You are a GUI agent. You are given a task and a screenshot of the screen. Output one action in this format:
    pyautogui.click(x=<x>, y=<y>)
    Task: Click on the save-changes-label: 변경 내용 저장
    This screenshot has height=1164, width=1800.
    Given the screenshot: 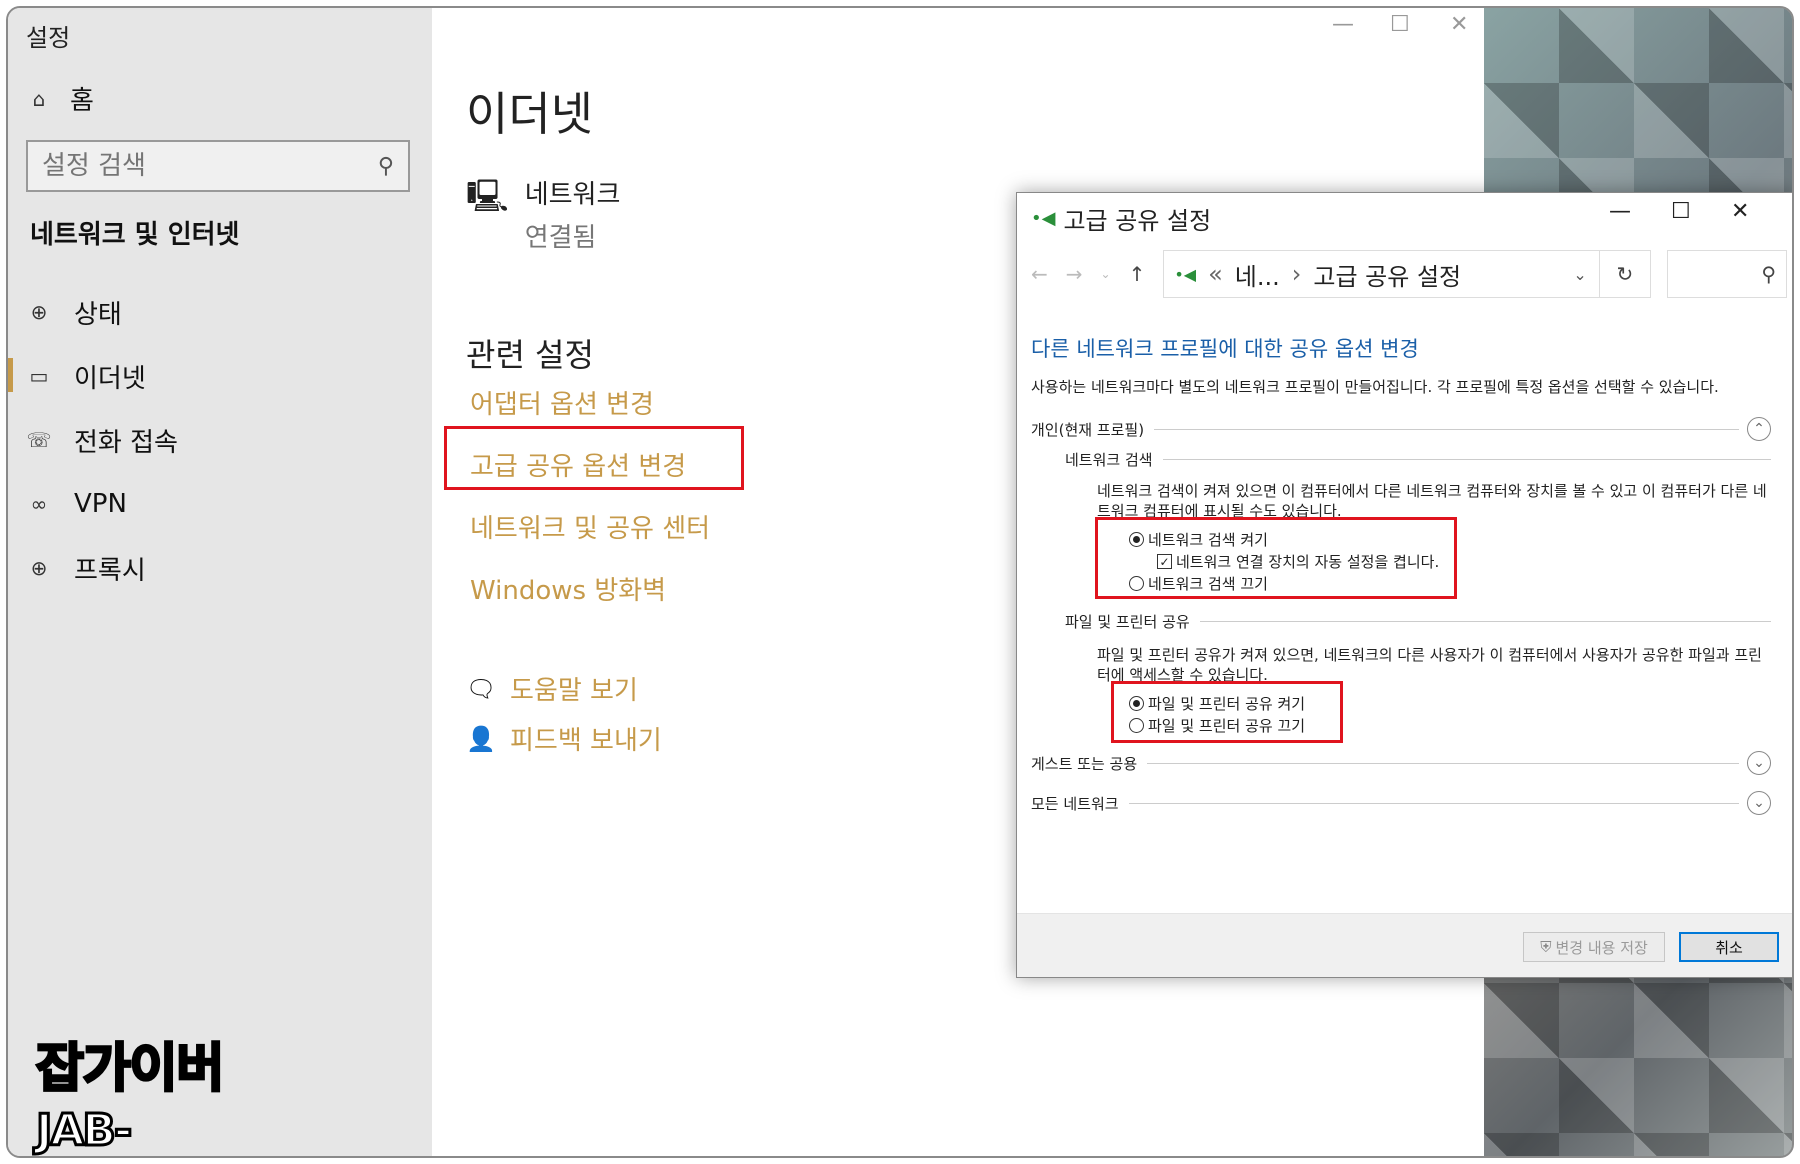 What is the action you would take?
    pyautogui.click(x=1601, y=947)
    